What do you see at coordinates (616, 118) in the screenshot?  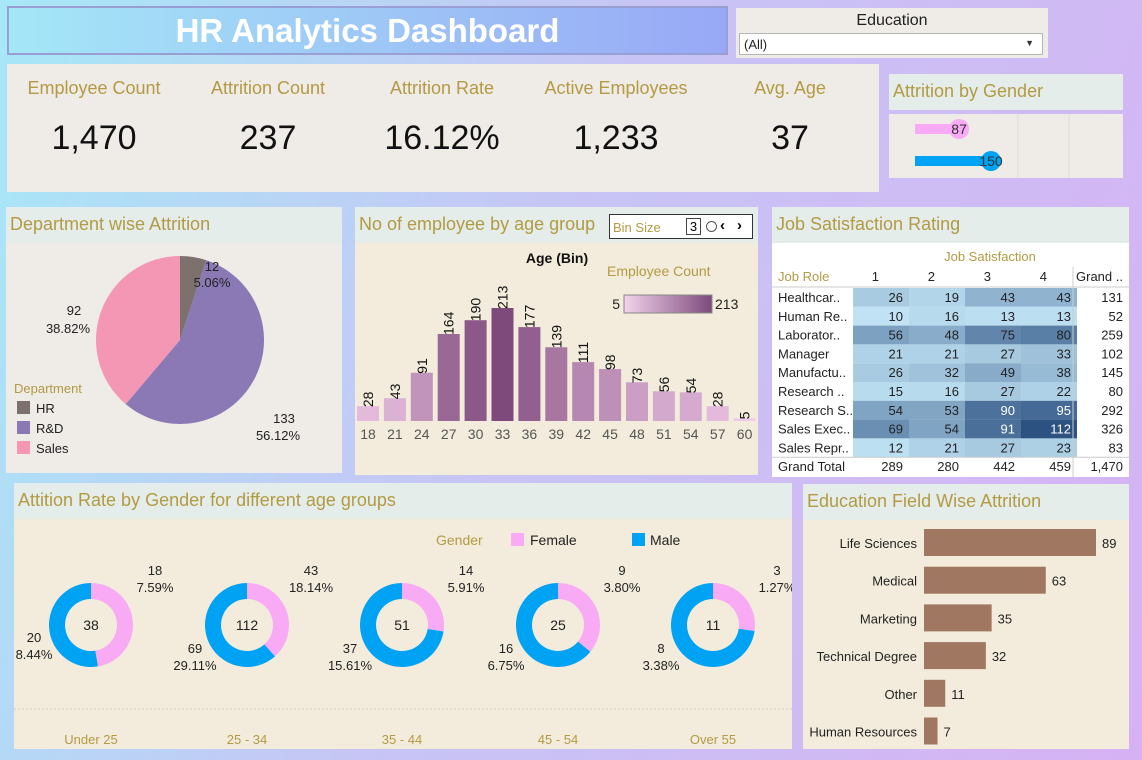 I see `kpi-active-employees: Active Employees 1,233` at bounding box center [616, 118].